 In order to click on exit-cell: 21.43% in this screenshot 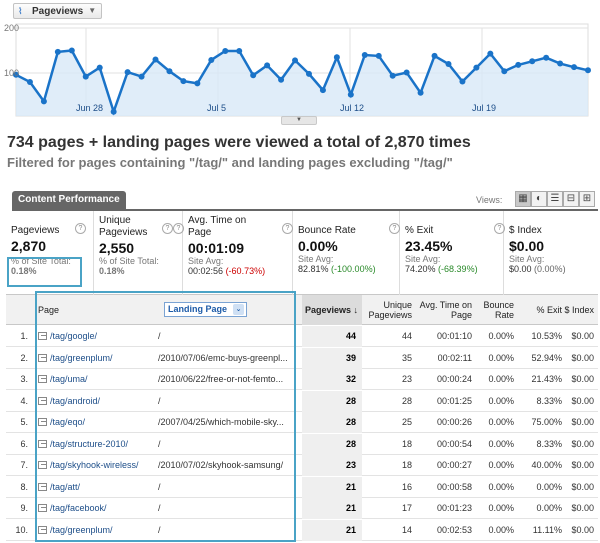, I will do `click(546, 379)`.